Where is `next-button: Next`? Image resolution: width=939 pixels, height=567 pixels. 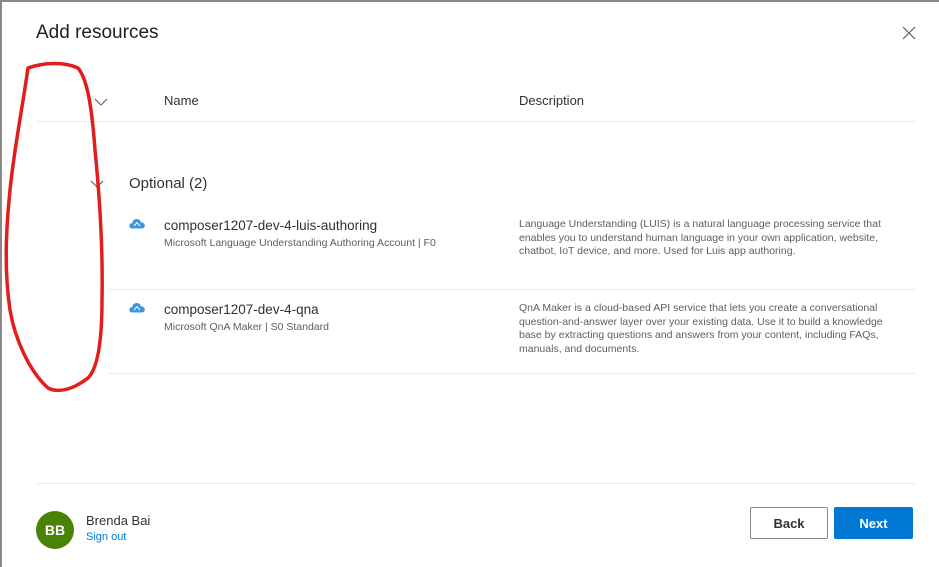 next-button: Next is located at coordinates (873, 523).